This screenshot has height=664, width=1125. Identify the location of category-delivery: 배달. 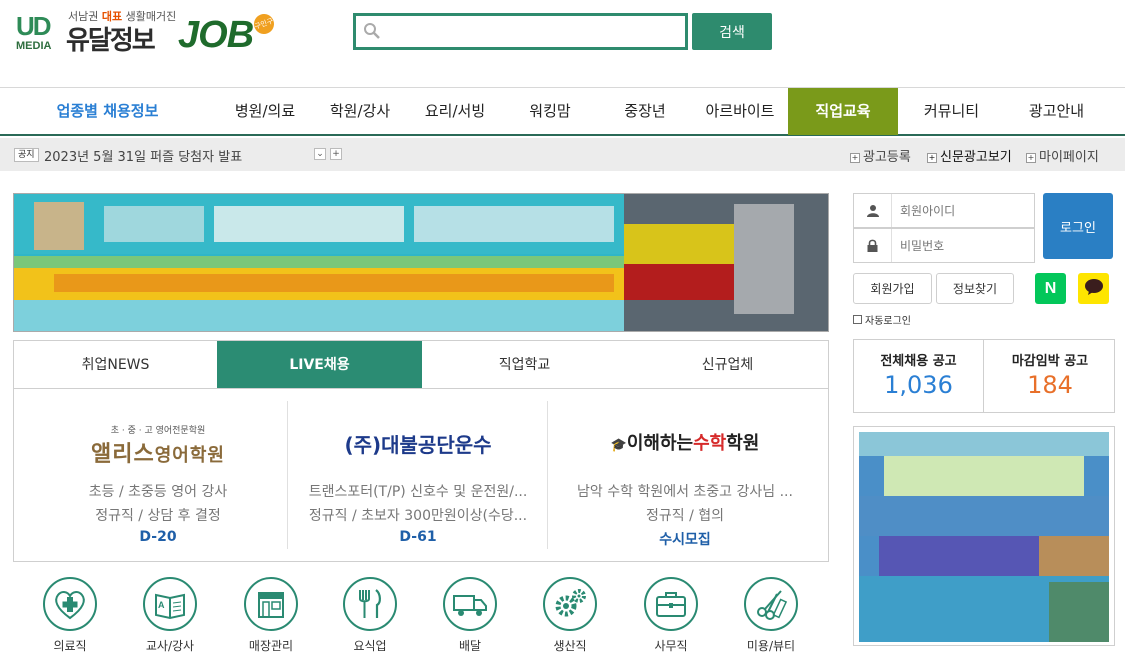
(470, 615).